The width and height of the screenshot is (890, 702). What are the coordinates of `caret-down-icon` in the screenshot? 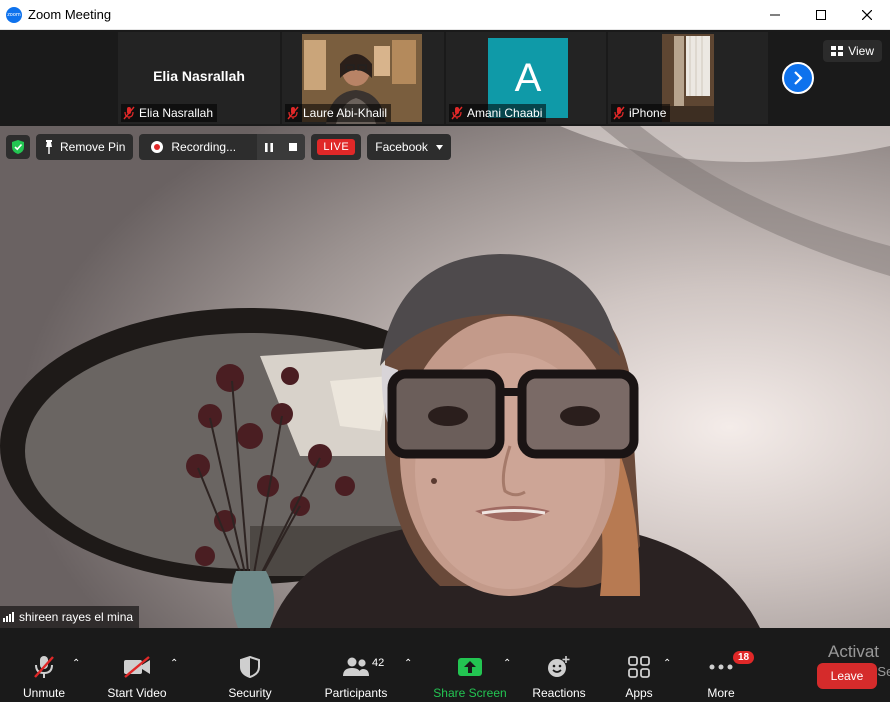 It's located at (439, 147).